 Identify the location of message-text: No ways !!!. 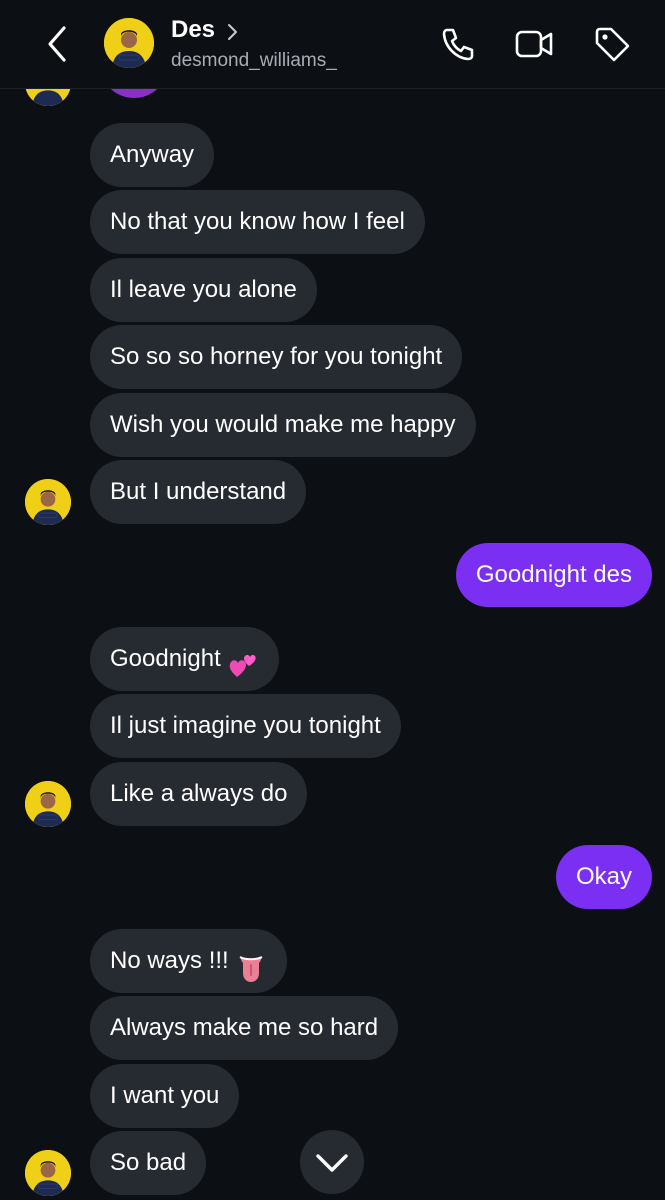
(169, 960).